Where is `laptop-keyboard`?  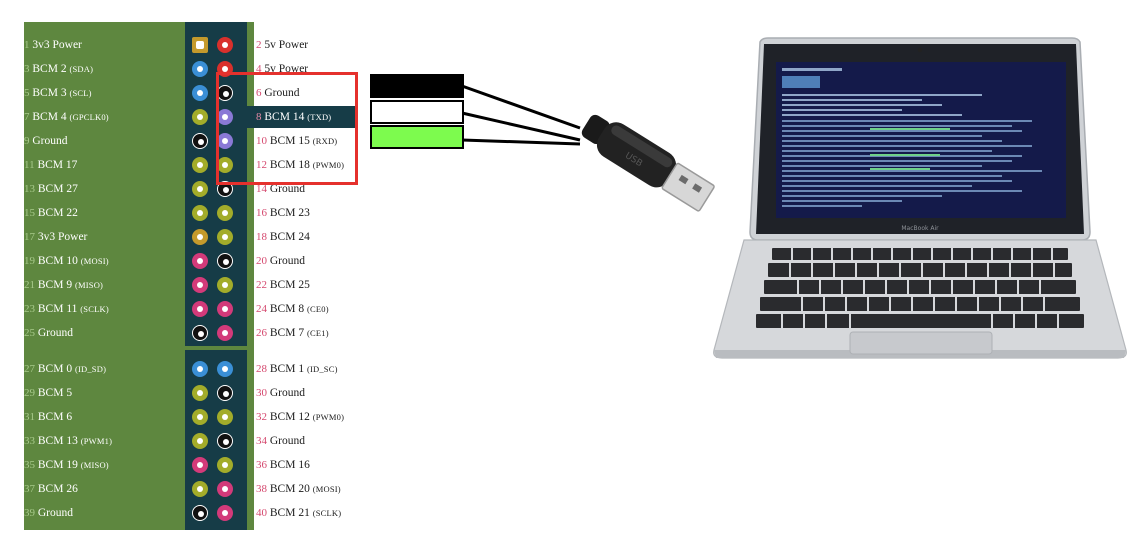
laptop-keyboard is located at coordinates (920, 288).